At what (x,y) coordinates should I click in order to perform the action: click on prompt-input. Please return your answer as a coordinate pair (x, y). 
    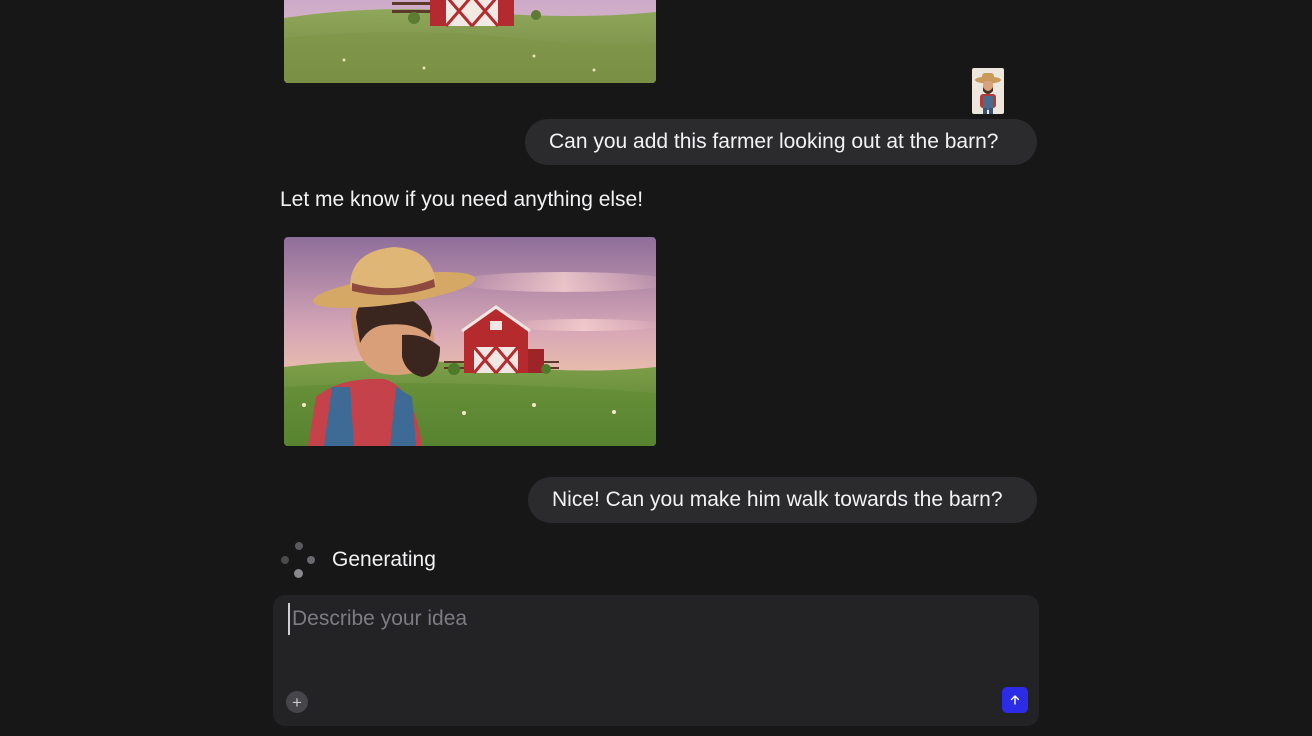
    Looking at the image, I should click on (651, 619).